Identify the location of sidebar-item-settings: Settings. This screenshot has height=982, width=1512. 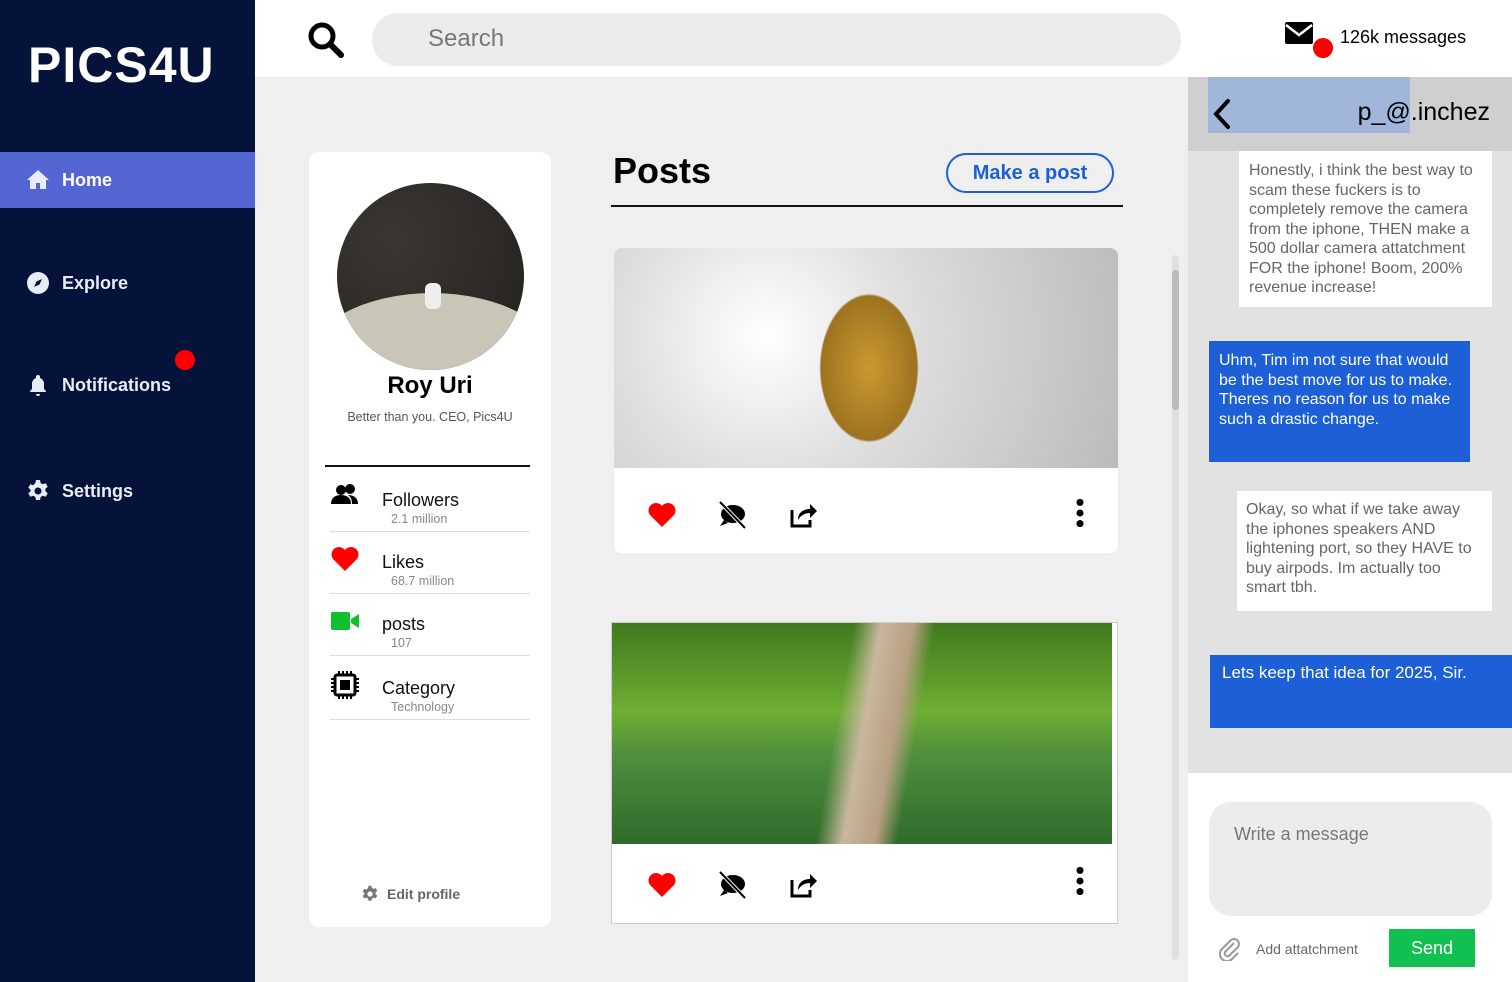
(127, 491).